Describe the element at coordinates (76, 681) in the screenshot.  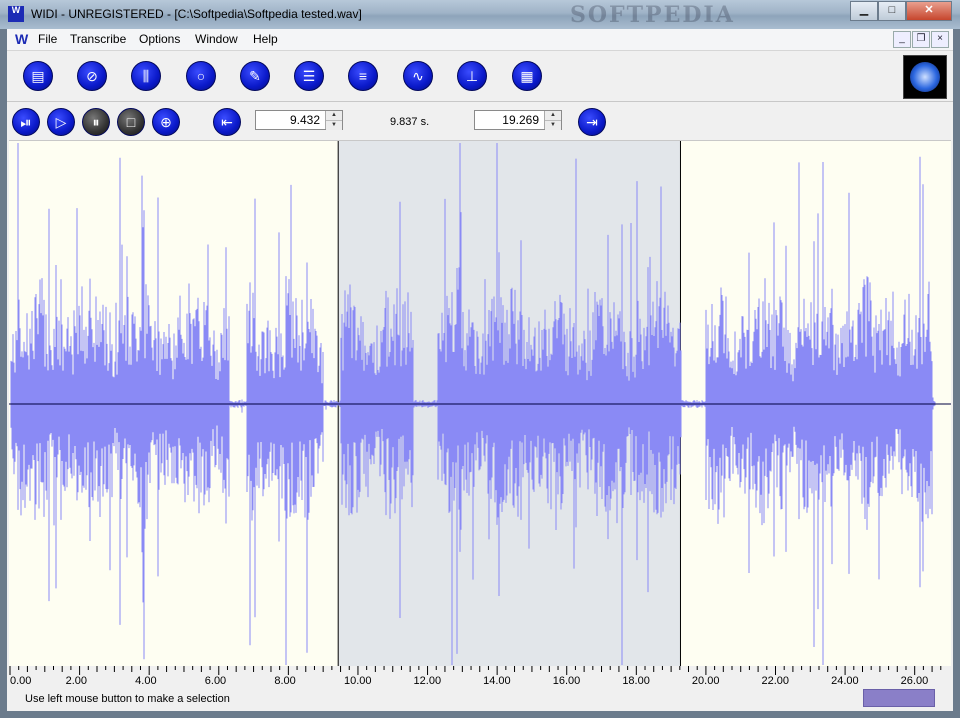
I see `ruler-label: 2.00` at that location.